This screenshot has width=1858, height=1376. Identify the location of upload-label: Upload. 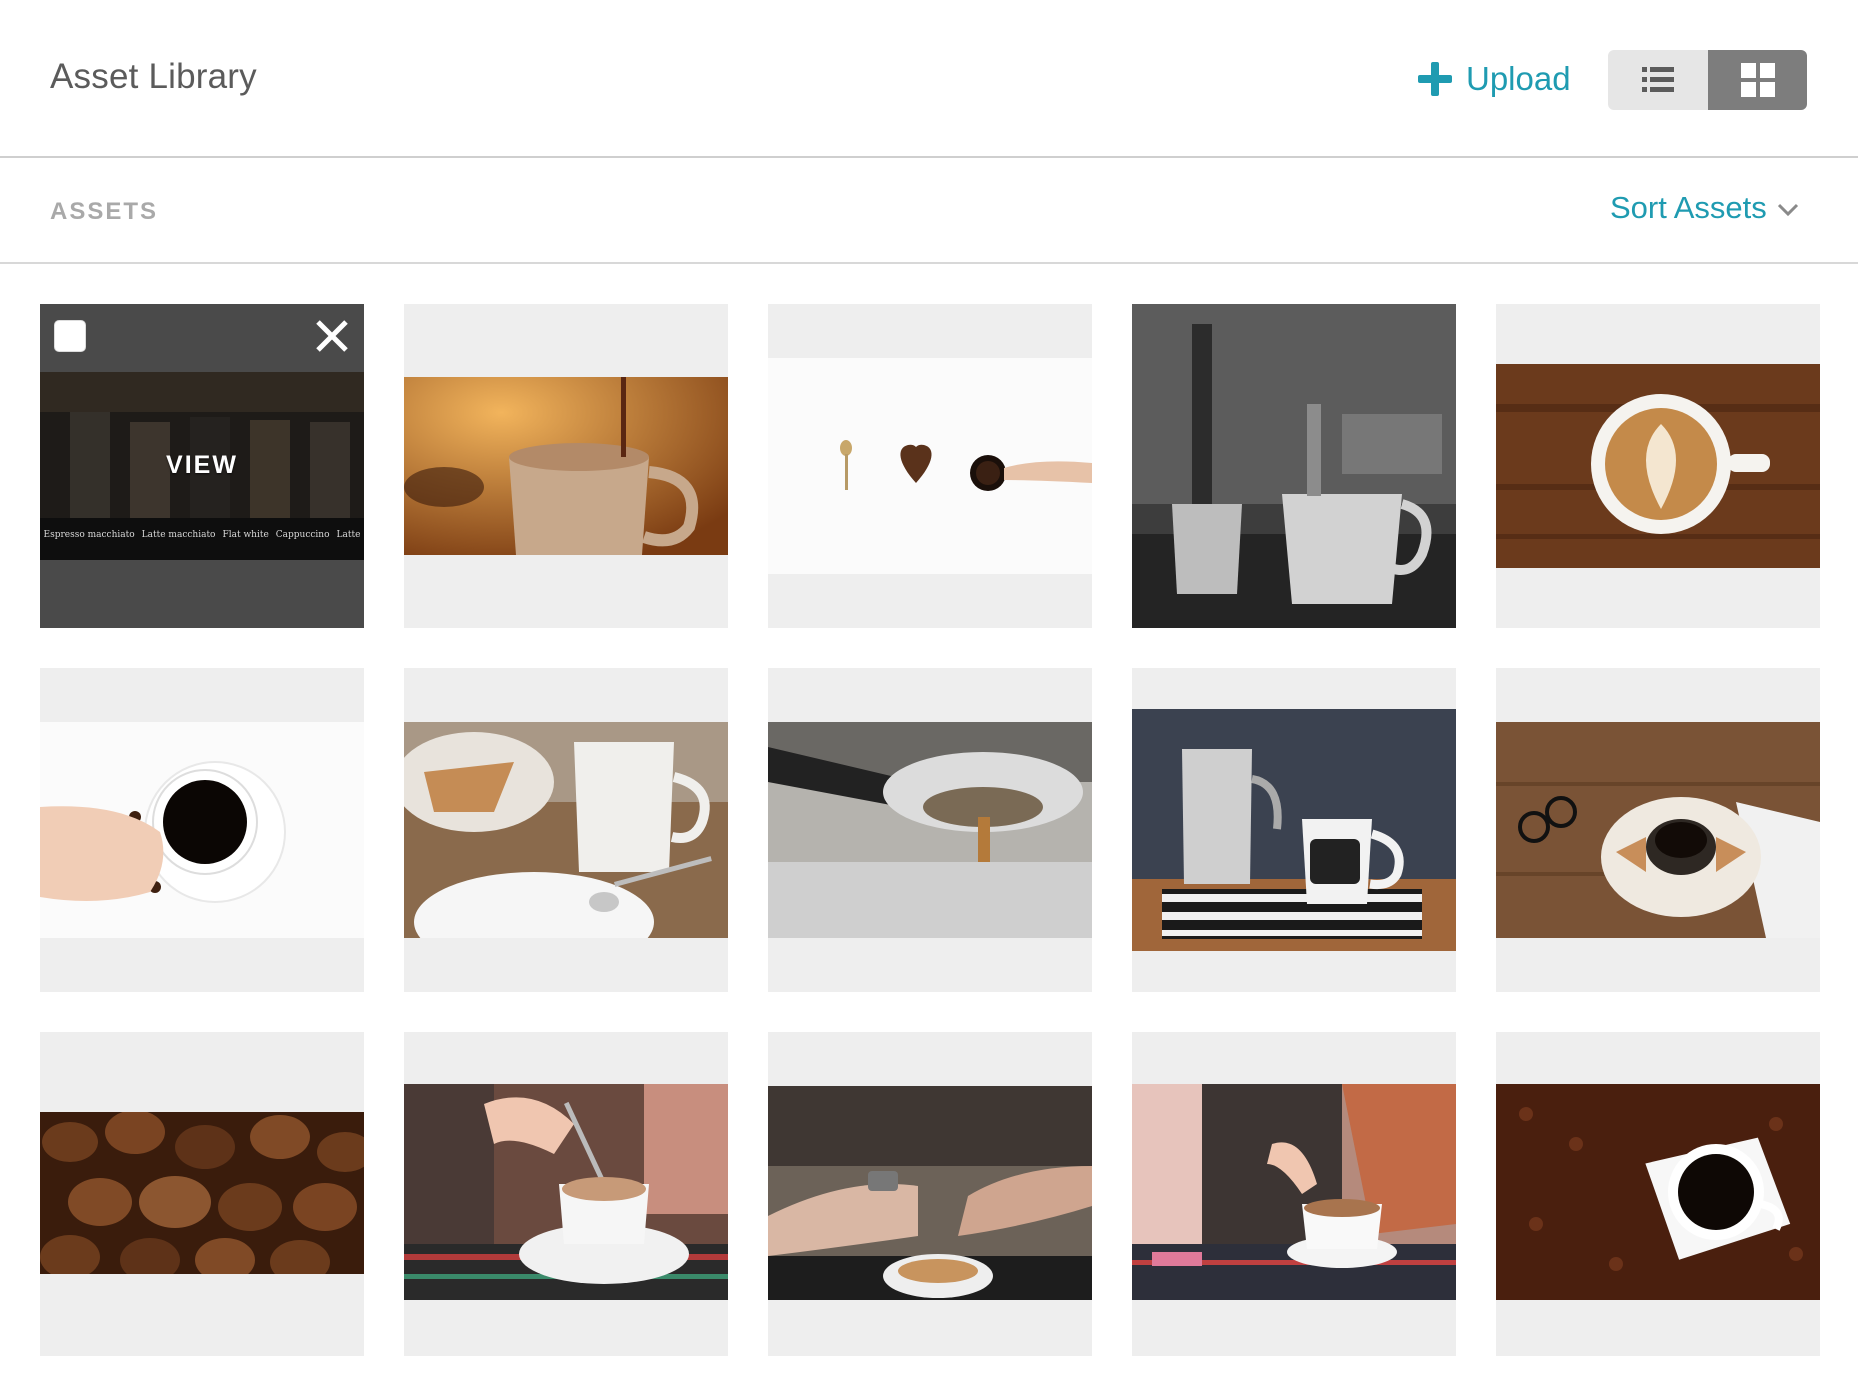
(1518, 78).